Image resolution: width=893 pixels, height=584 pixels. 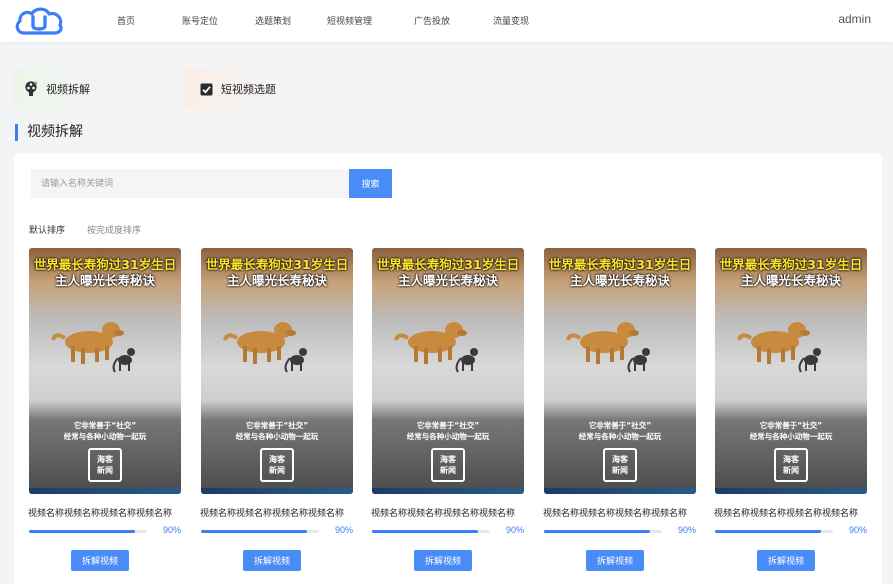 What do you see at coordinates (68, 89) in the screenshot?
I see `tab-video-breakdown-label: 视频拆解` at bounding box center [68, 89].